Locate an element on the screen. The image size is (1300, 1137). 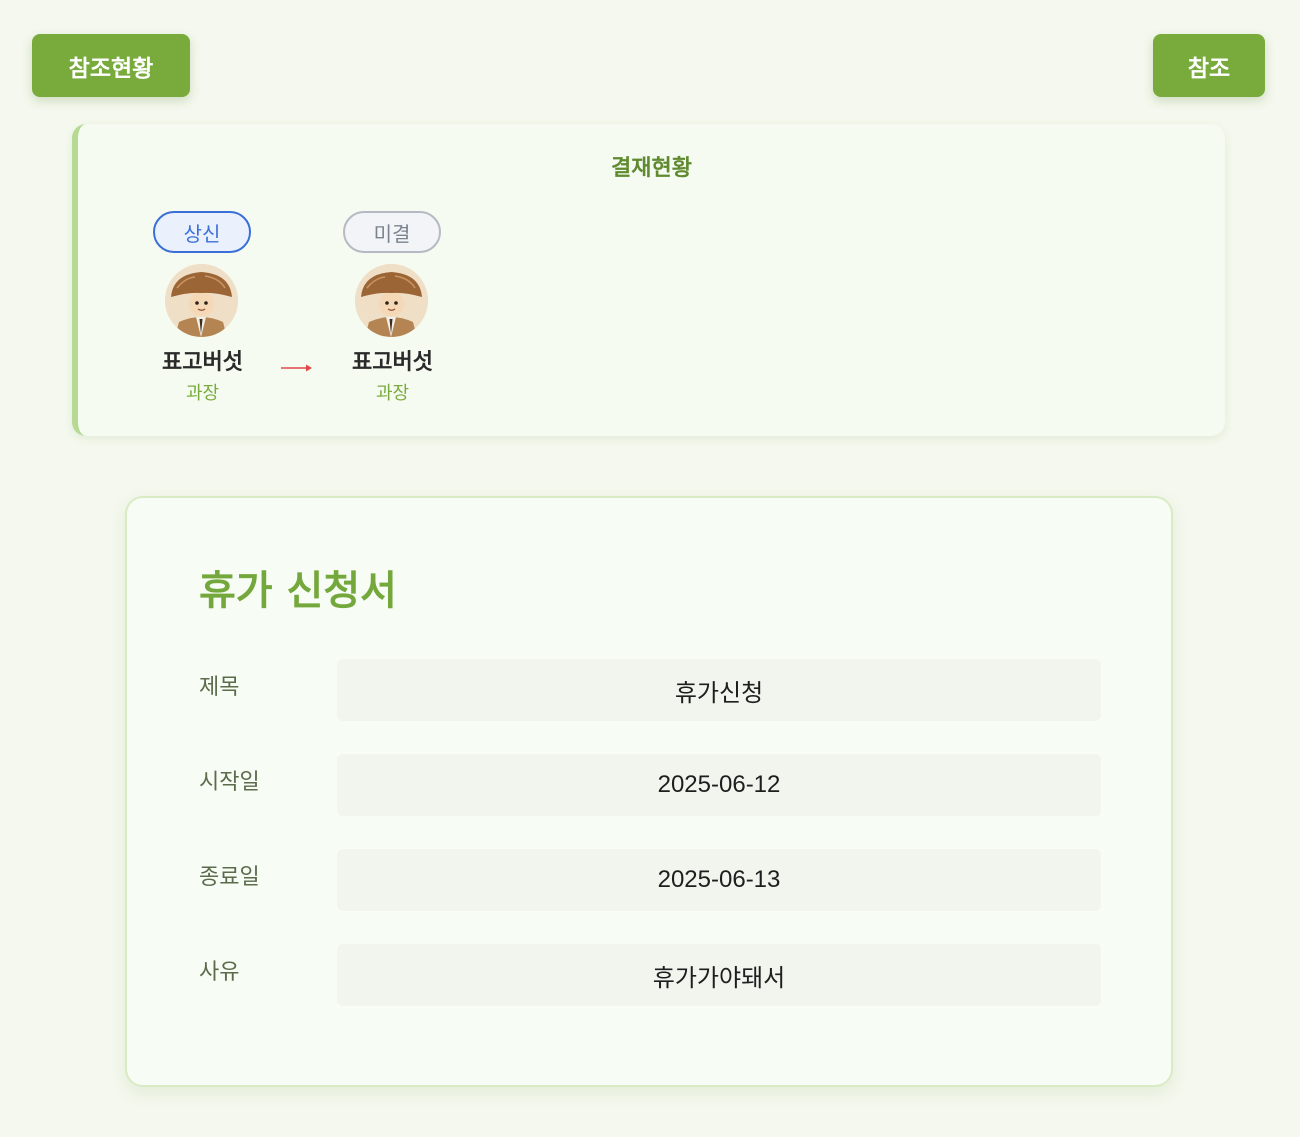
subject-field: 휴가신청 is located at coordinates (719, 690).